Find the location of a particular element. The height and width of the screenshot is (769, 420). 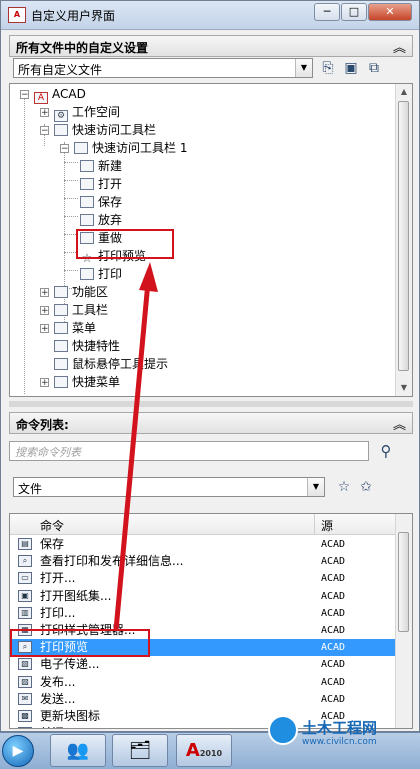

taskbar-autocad-button: A2010 is located at coordinates (204, 750).